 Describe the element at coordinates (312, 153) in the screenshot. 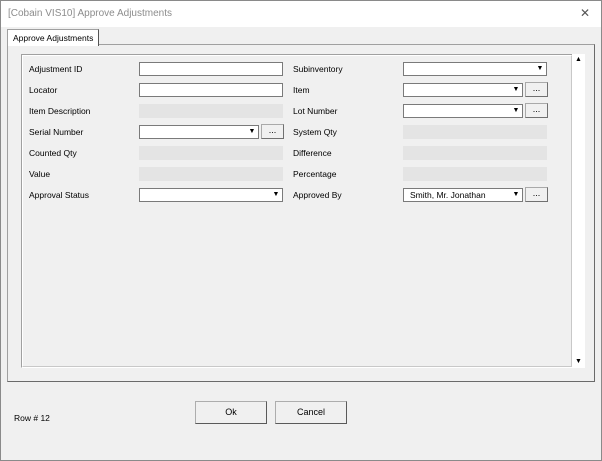

I see `difference-label: Difference` at that location.